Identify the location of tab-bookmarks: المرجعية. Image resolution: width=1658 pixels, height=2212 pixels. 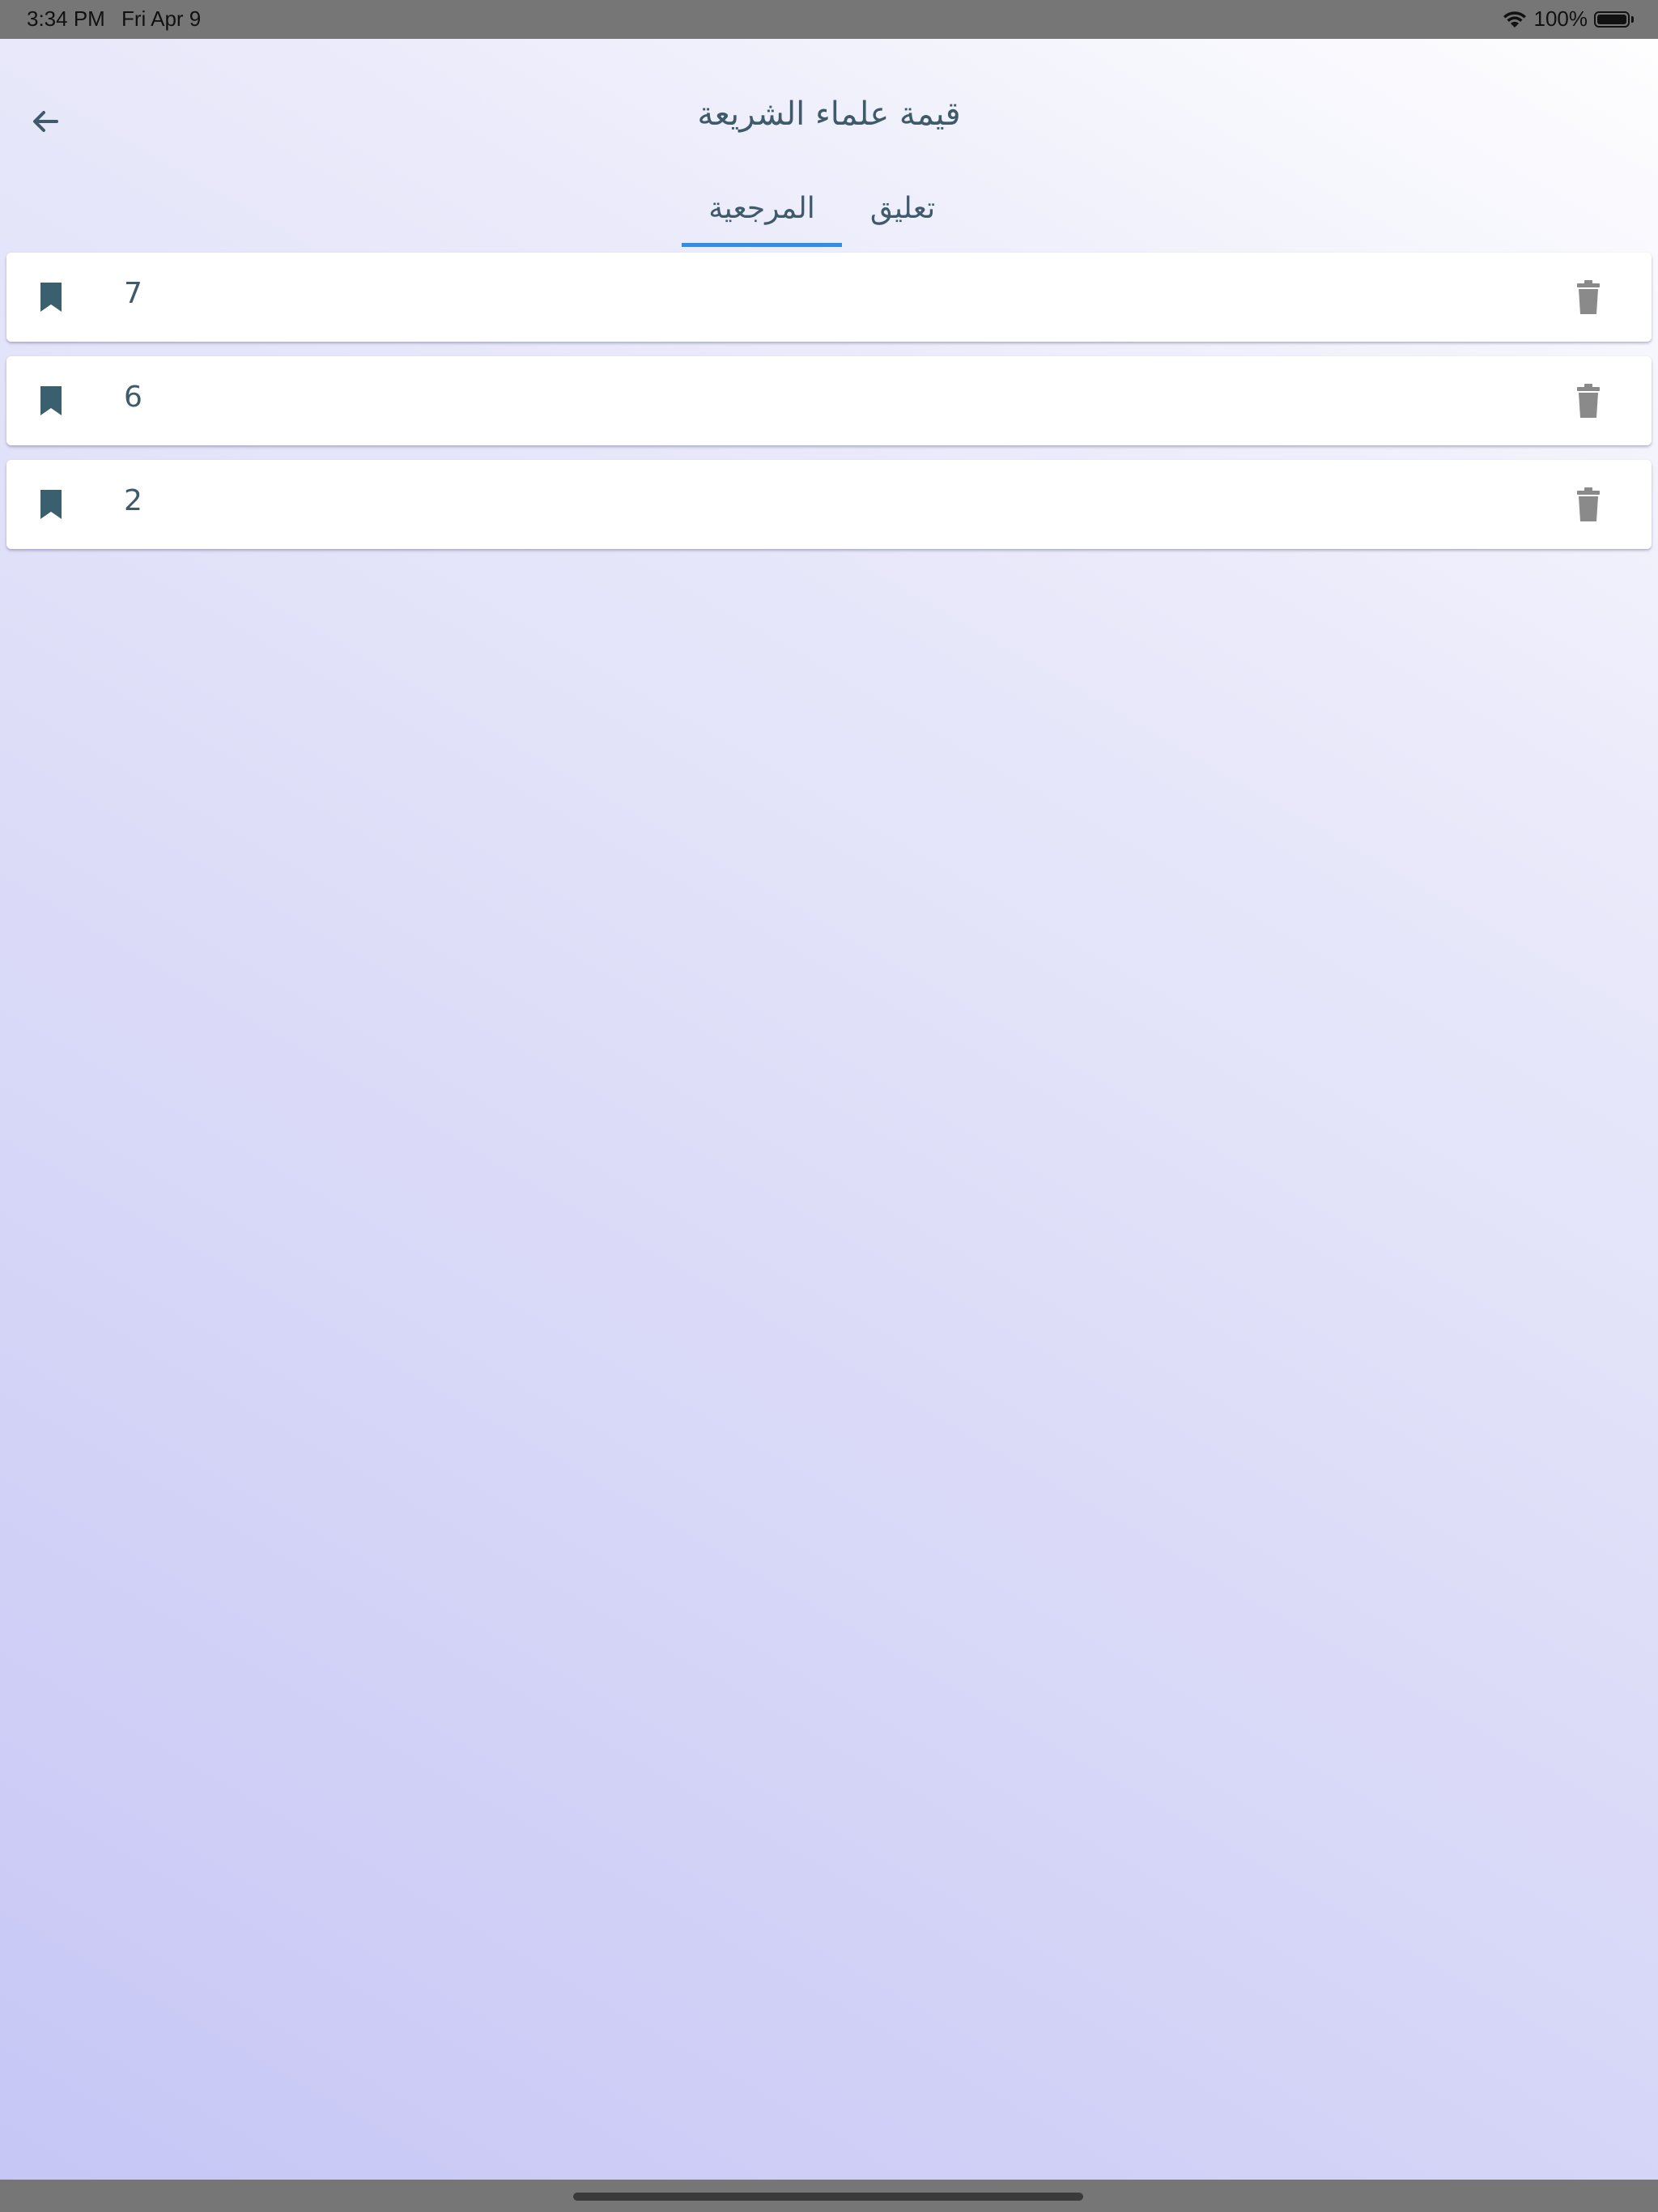
(762, 209).